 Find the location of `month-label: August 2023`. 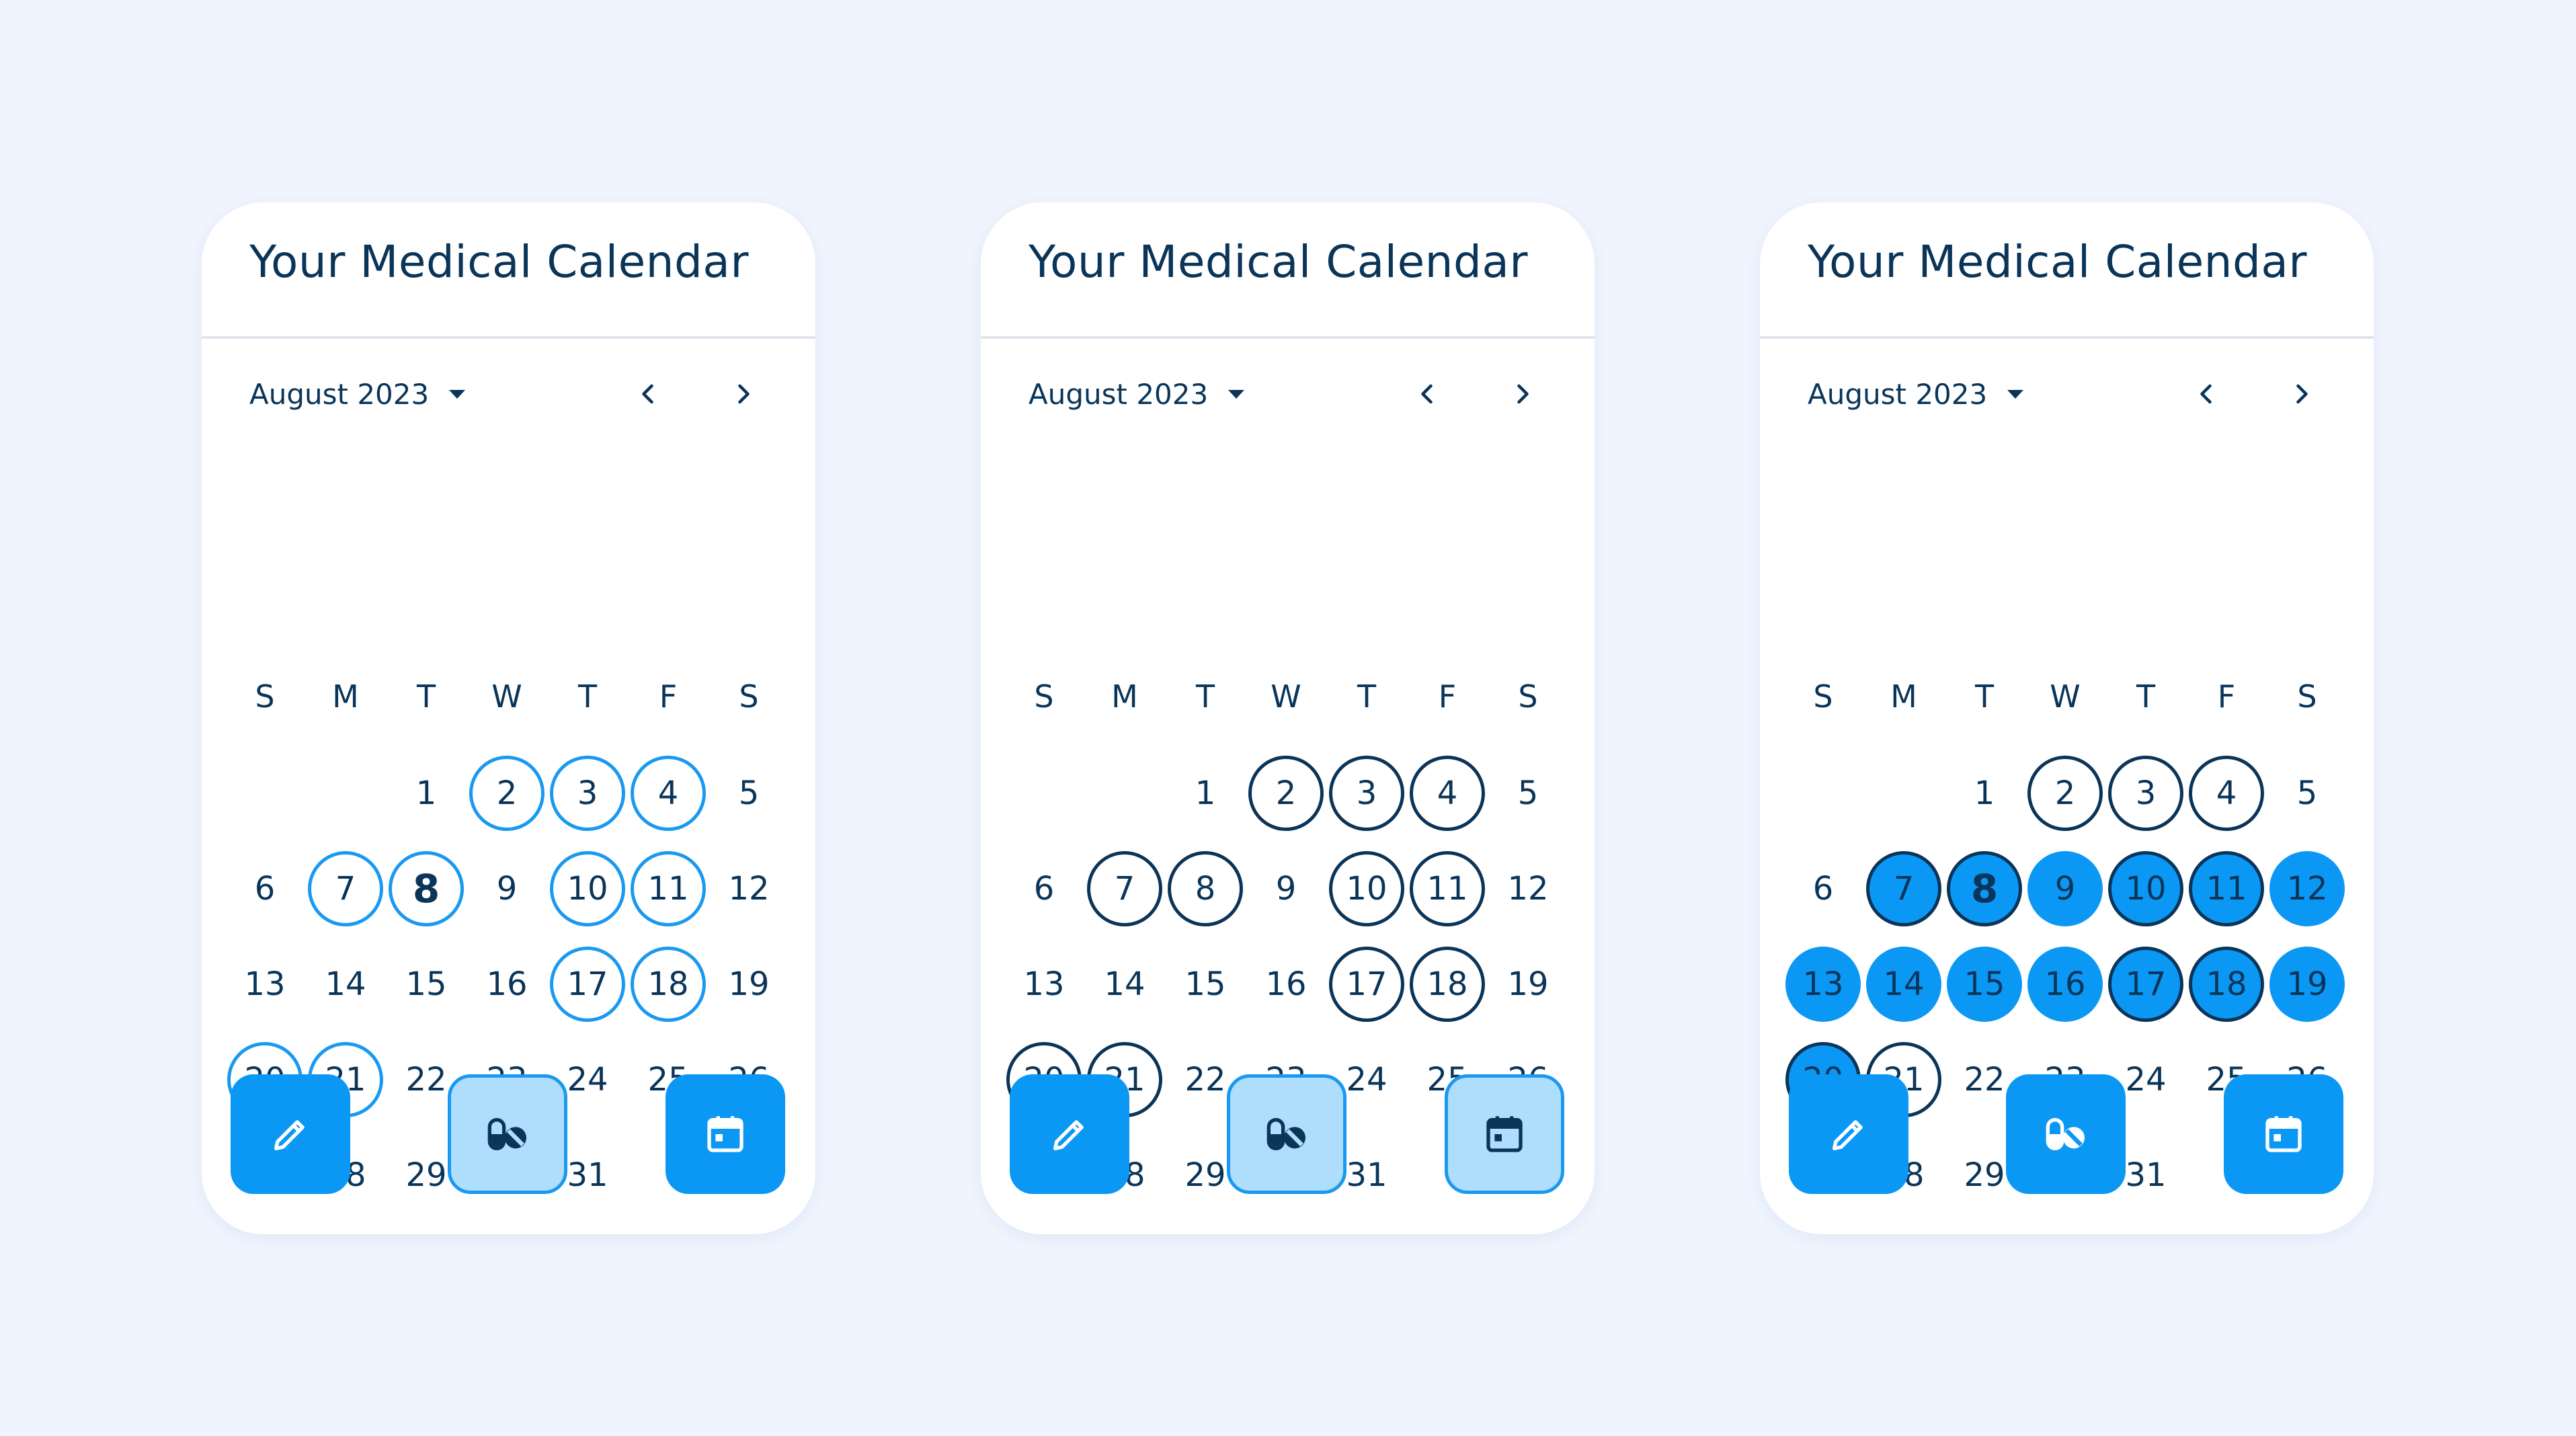

month-label: August 2023 is located at coordinates (1119, 394).